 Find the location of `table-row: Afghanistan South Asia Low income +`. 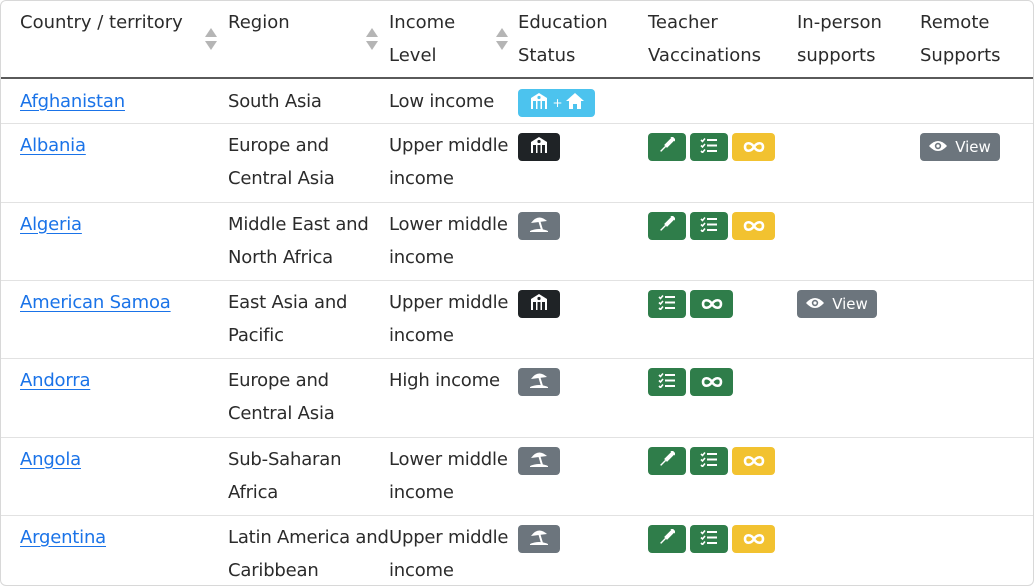

table-row: Afghanistan South Asia Low income + is located at coordinates (517, 101).